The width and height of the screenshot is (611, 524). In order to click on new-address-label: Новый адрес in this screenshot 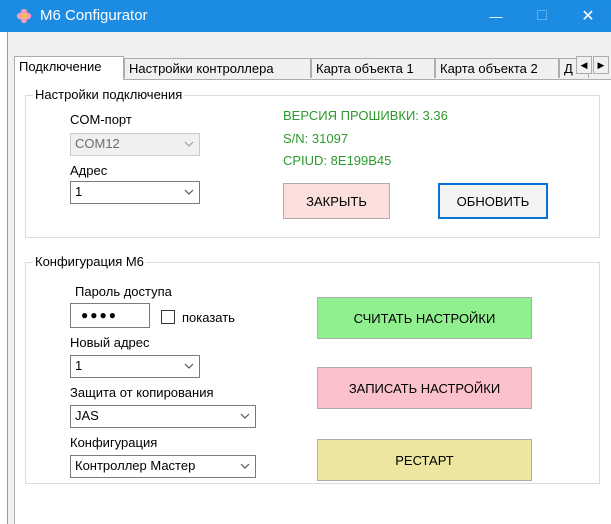, I will do `click(110, 342)`.